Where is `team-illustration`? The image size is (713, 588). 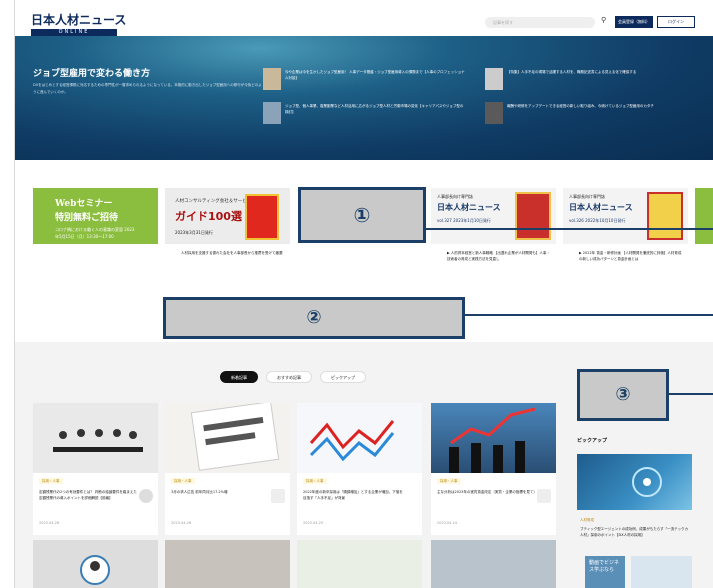
team-illustration is located at coordinates (95, 570).